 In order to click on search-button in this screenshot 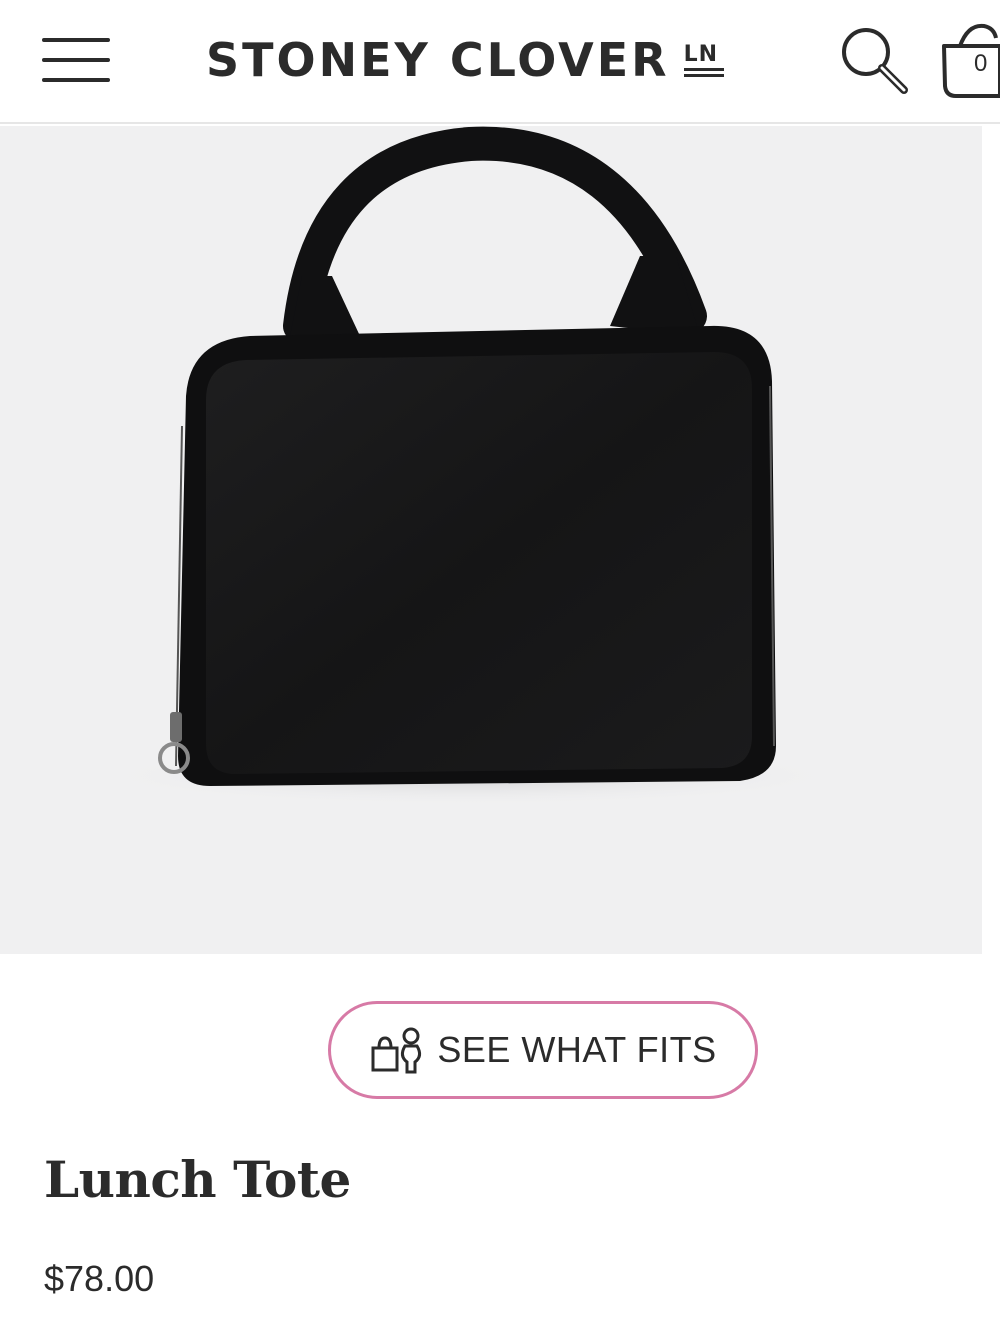, I will do `click(874, 60)`.